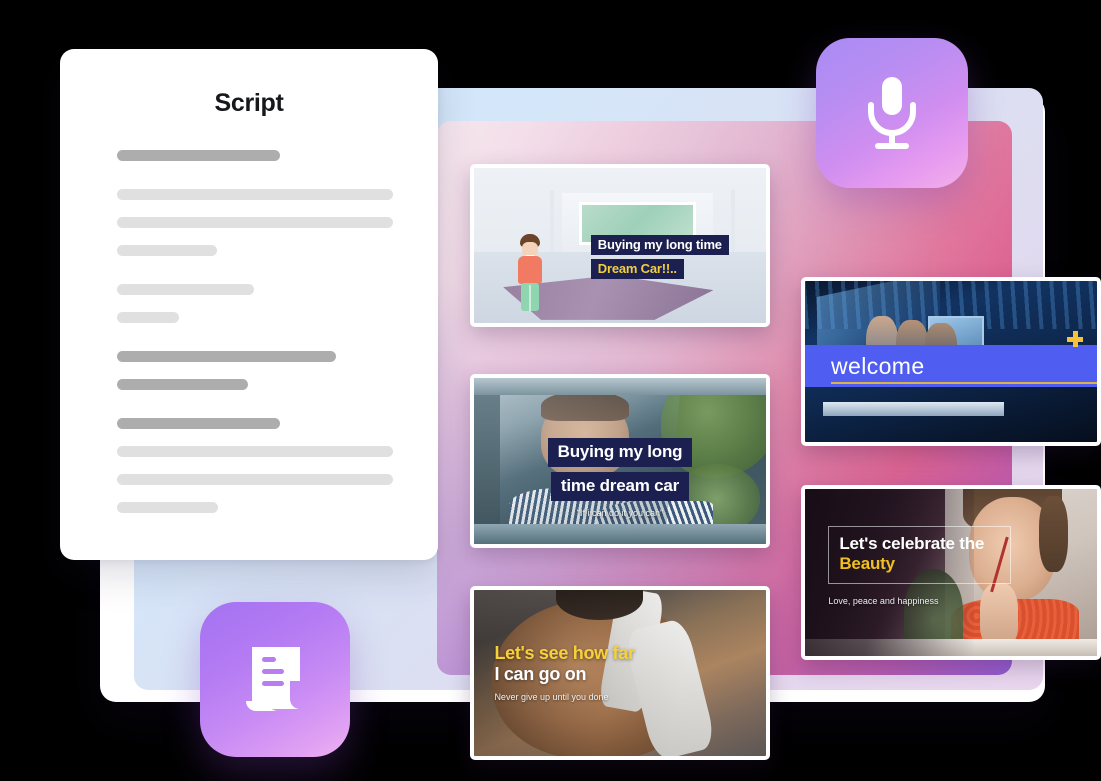 Image resolution: width=1101 pixels, height=781 pixels. I want to click on script-document-icon, so click(273, 678).